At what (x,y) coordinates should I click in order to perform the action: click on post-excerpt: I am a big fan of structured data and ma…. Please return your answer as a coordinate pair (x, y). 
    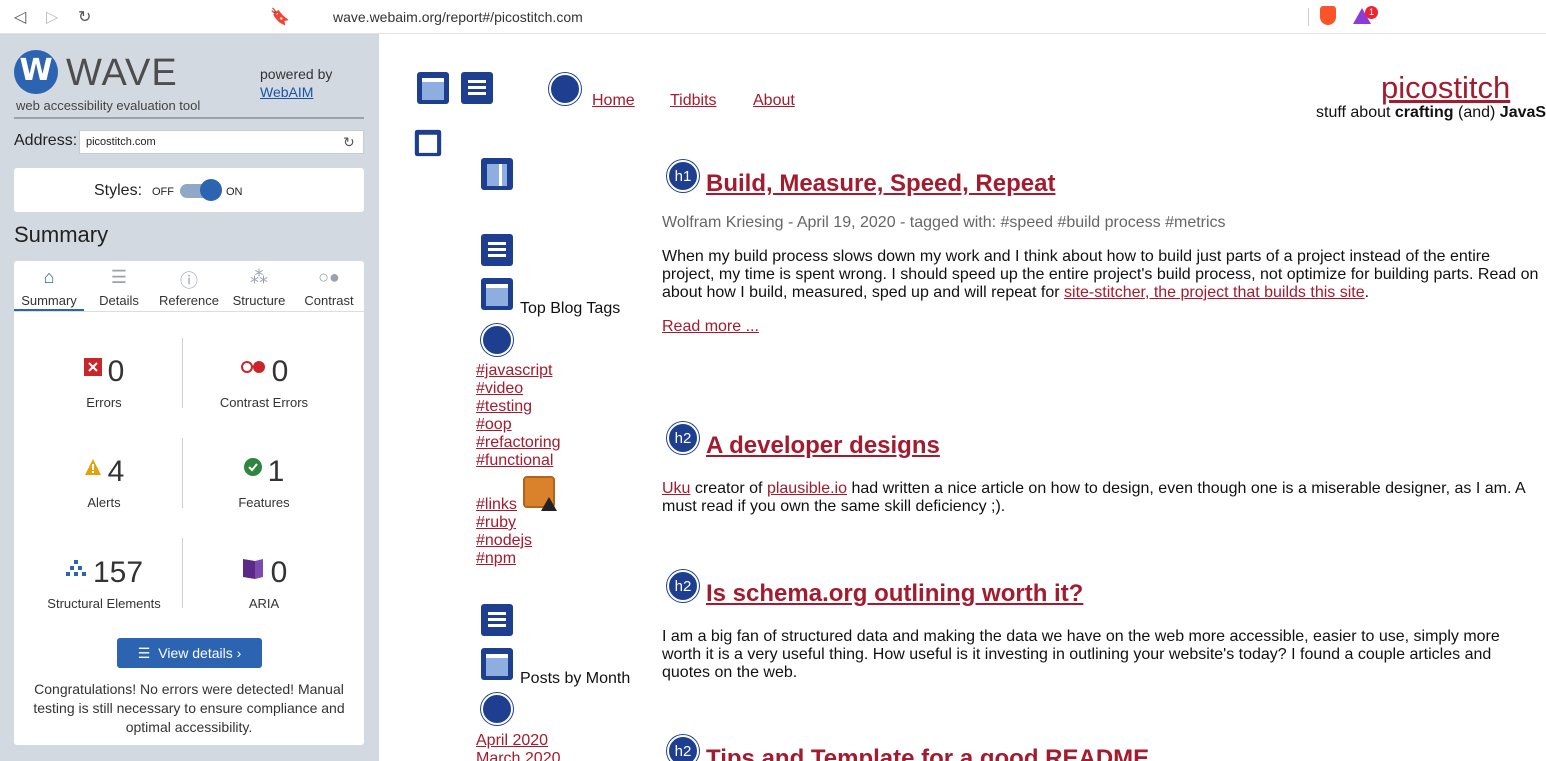
    Looking at the image, I should click on (1081, 654).